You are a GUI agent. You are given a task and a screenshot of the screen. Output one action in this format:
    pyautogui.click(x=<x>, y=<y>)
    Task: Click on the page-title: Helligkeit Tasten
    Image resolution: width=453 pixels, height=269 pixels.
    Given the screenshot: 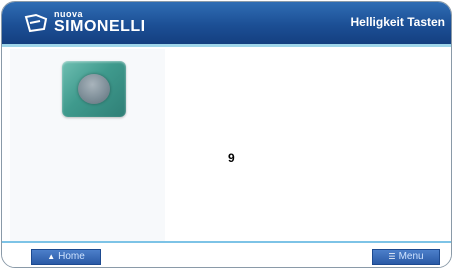 What is the action you would take?
    pyautogui.click(x=397, y=22)
    